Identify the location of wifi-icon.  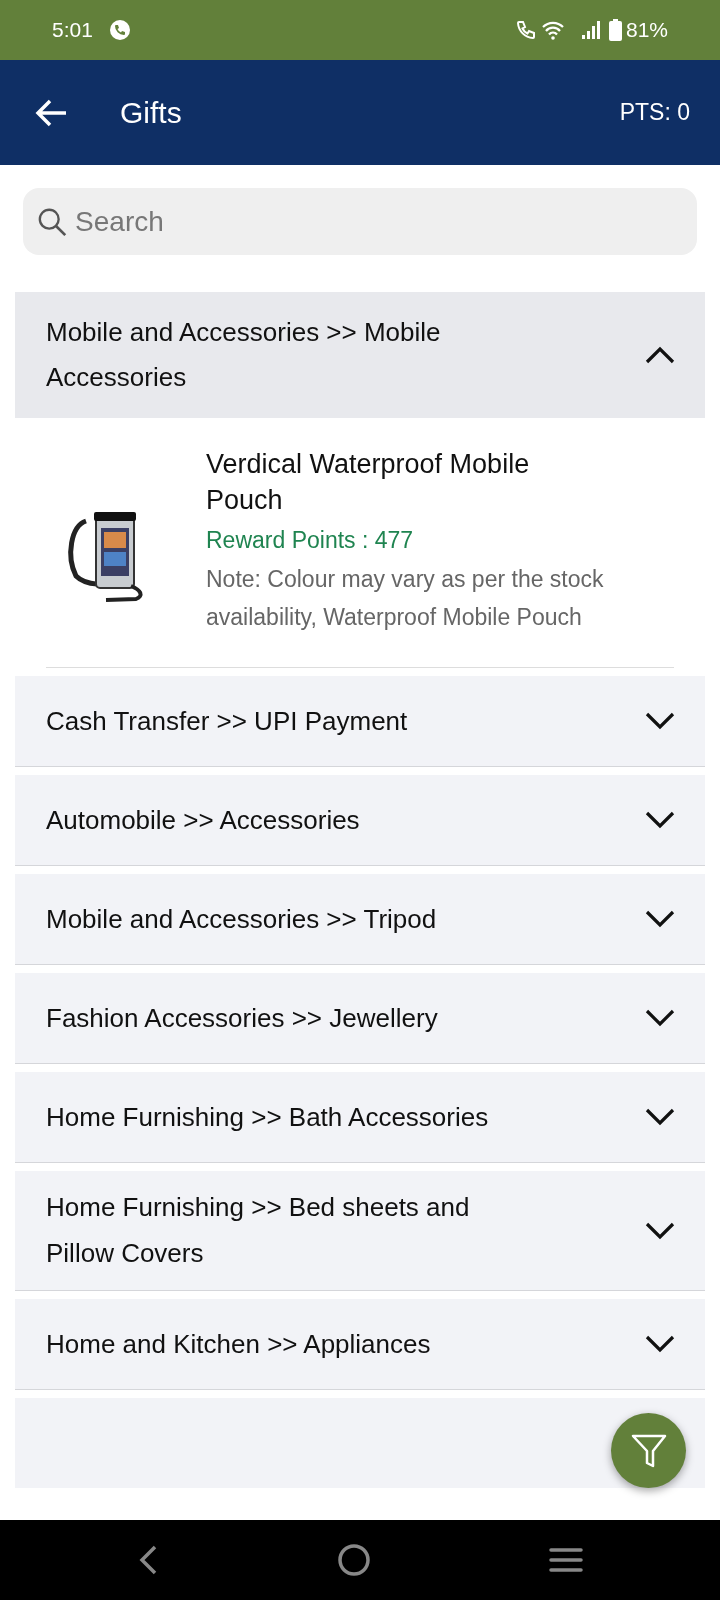
(552, 30).